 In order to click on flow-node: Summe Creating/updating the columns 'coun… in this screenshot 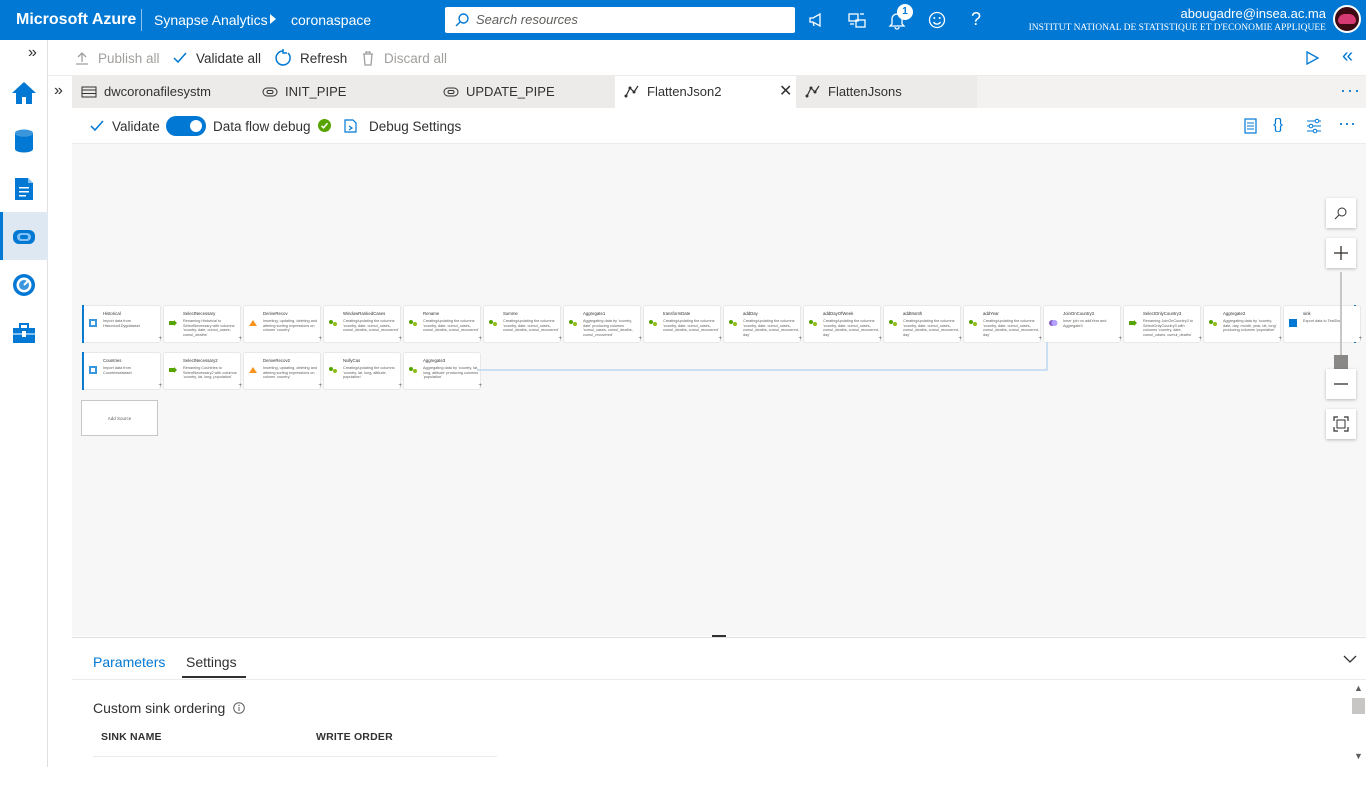, I will do `click(523, 324)`.